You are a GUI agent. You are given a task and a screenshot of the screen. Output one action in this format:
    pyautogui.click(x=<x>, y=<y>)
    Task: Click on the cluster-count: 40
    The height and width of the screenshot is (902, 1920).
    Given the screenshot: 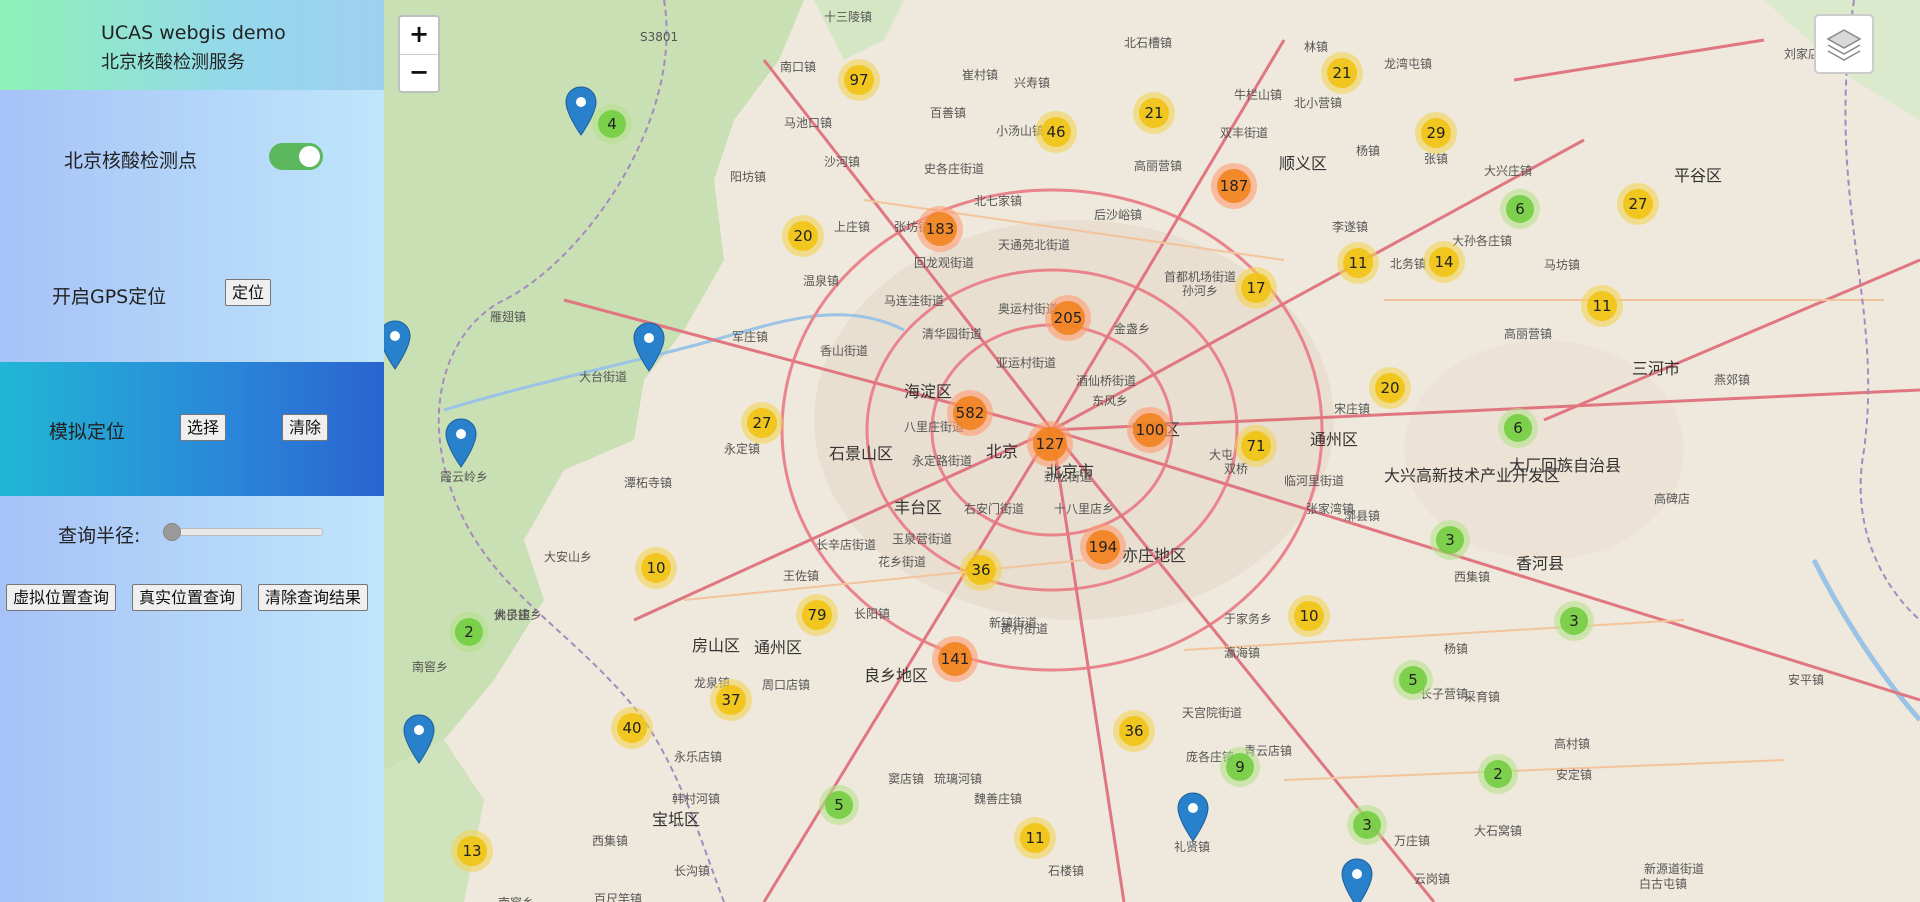 What is the action you would take?
    pyautogui.click(x=632, y=728)
    